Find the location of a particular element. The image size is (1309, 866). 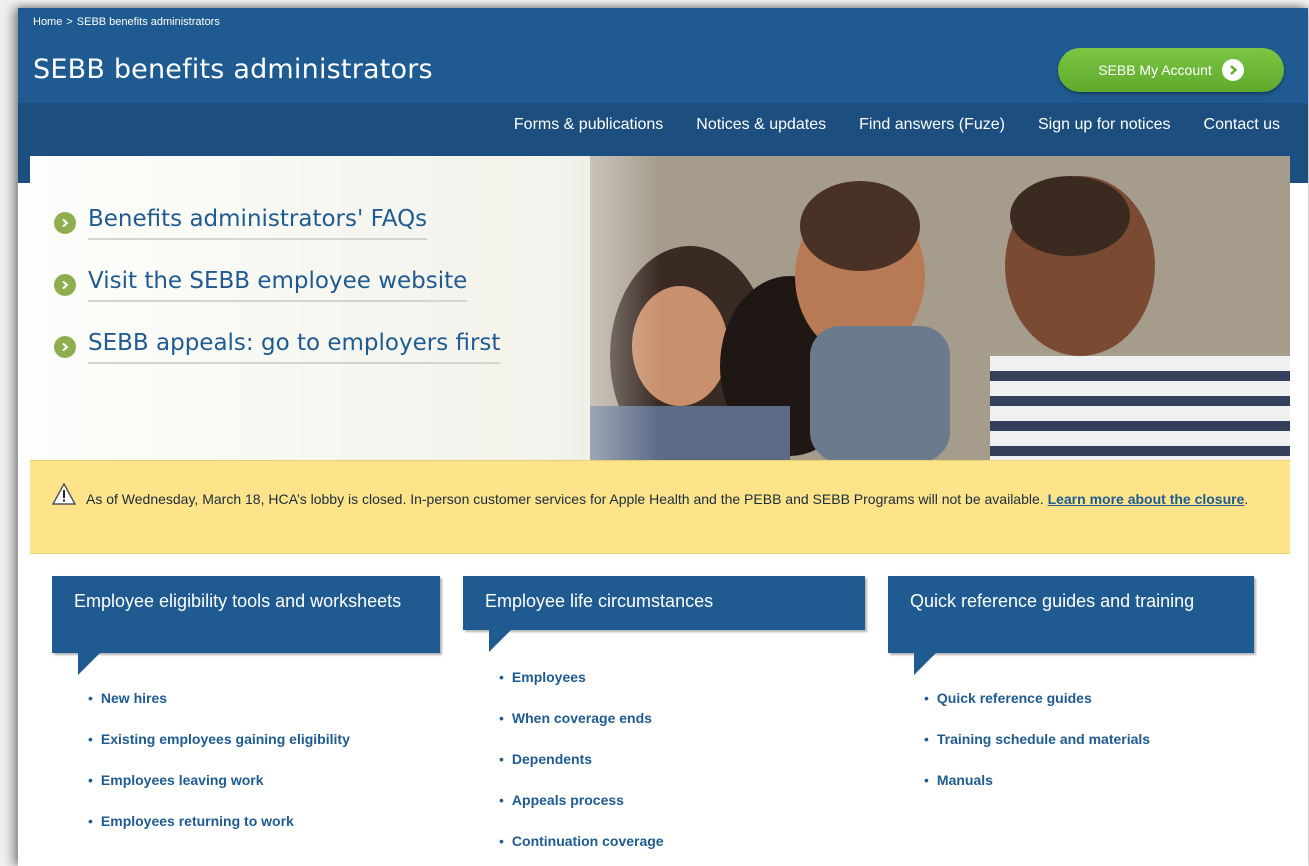

my-account-label: SEBB My Account is located at coordinates (1155, 70).